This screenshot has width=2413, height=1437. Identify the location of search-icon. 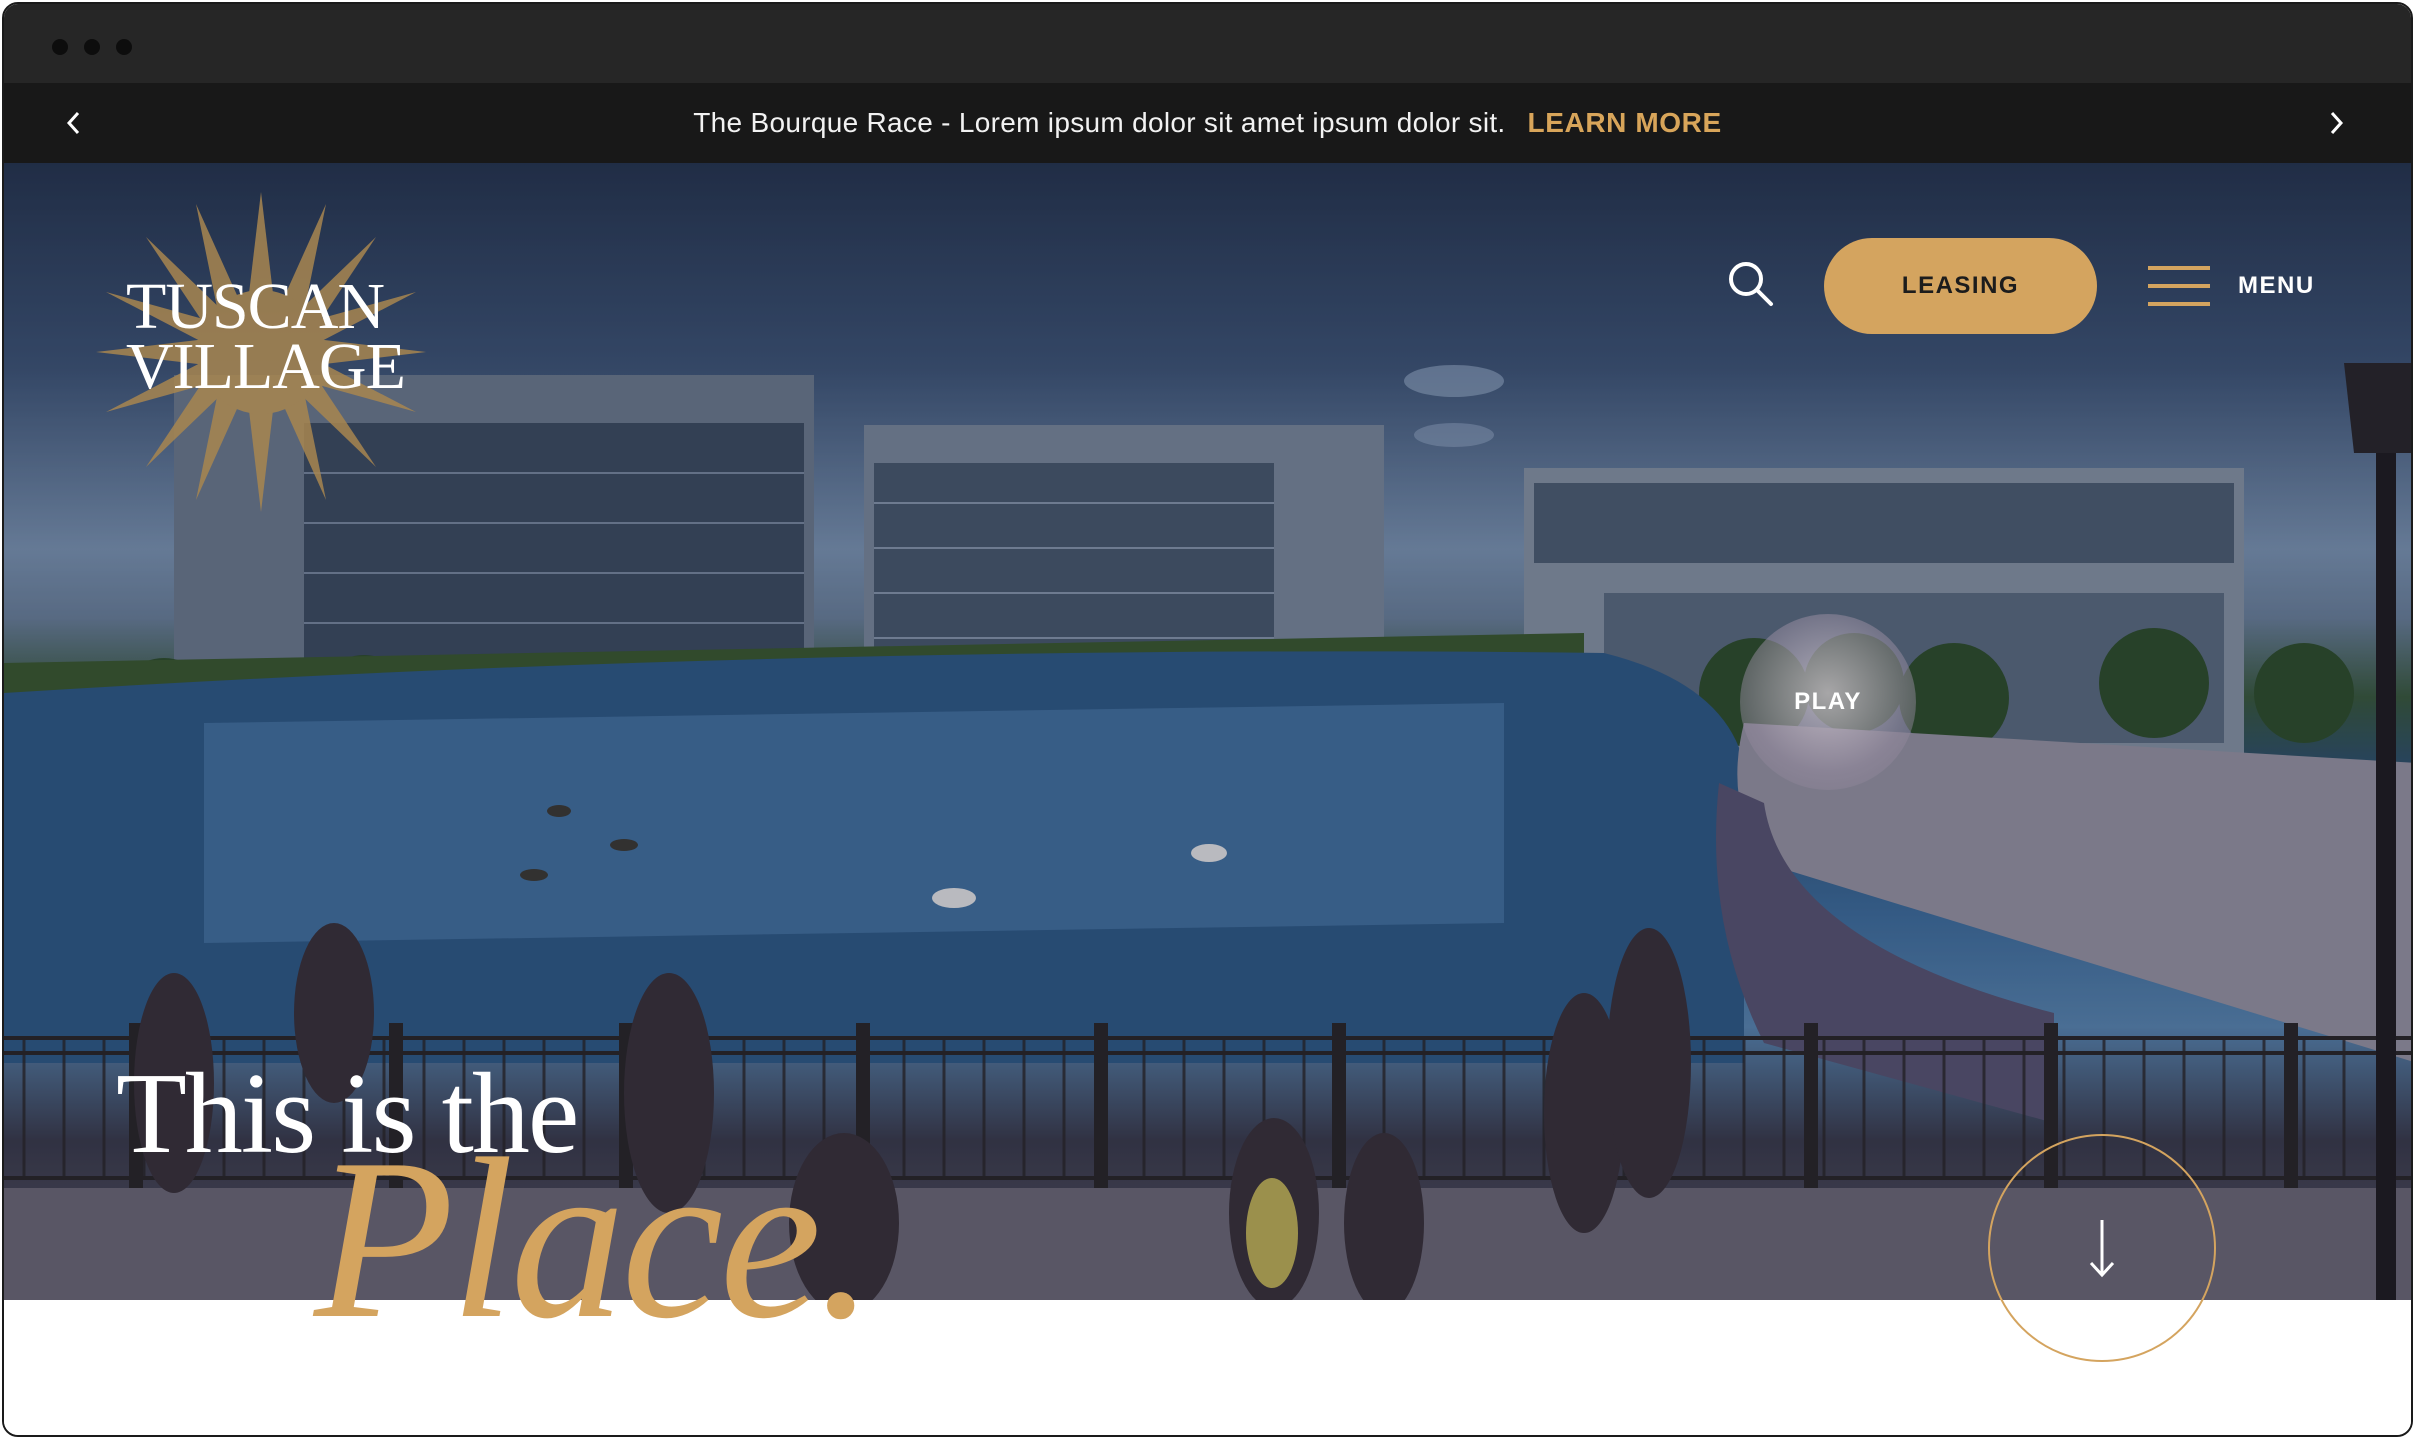
(1751, 284).